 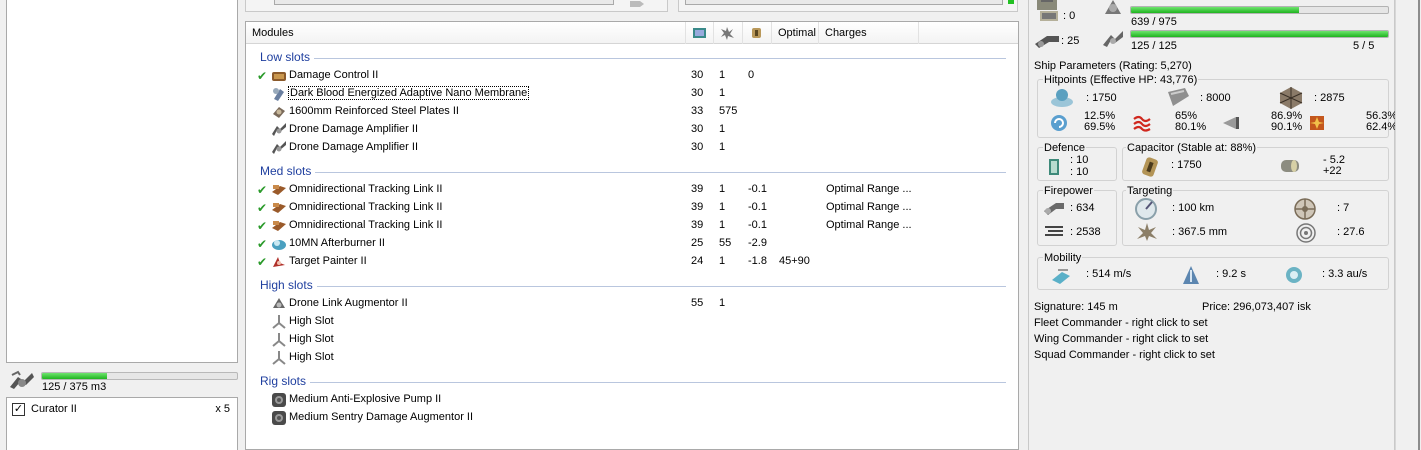 What do you see at coordinates (795, 33) in the screenshot?
I see `column-optimal: Optimal` at bounding box center [795, 33].